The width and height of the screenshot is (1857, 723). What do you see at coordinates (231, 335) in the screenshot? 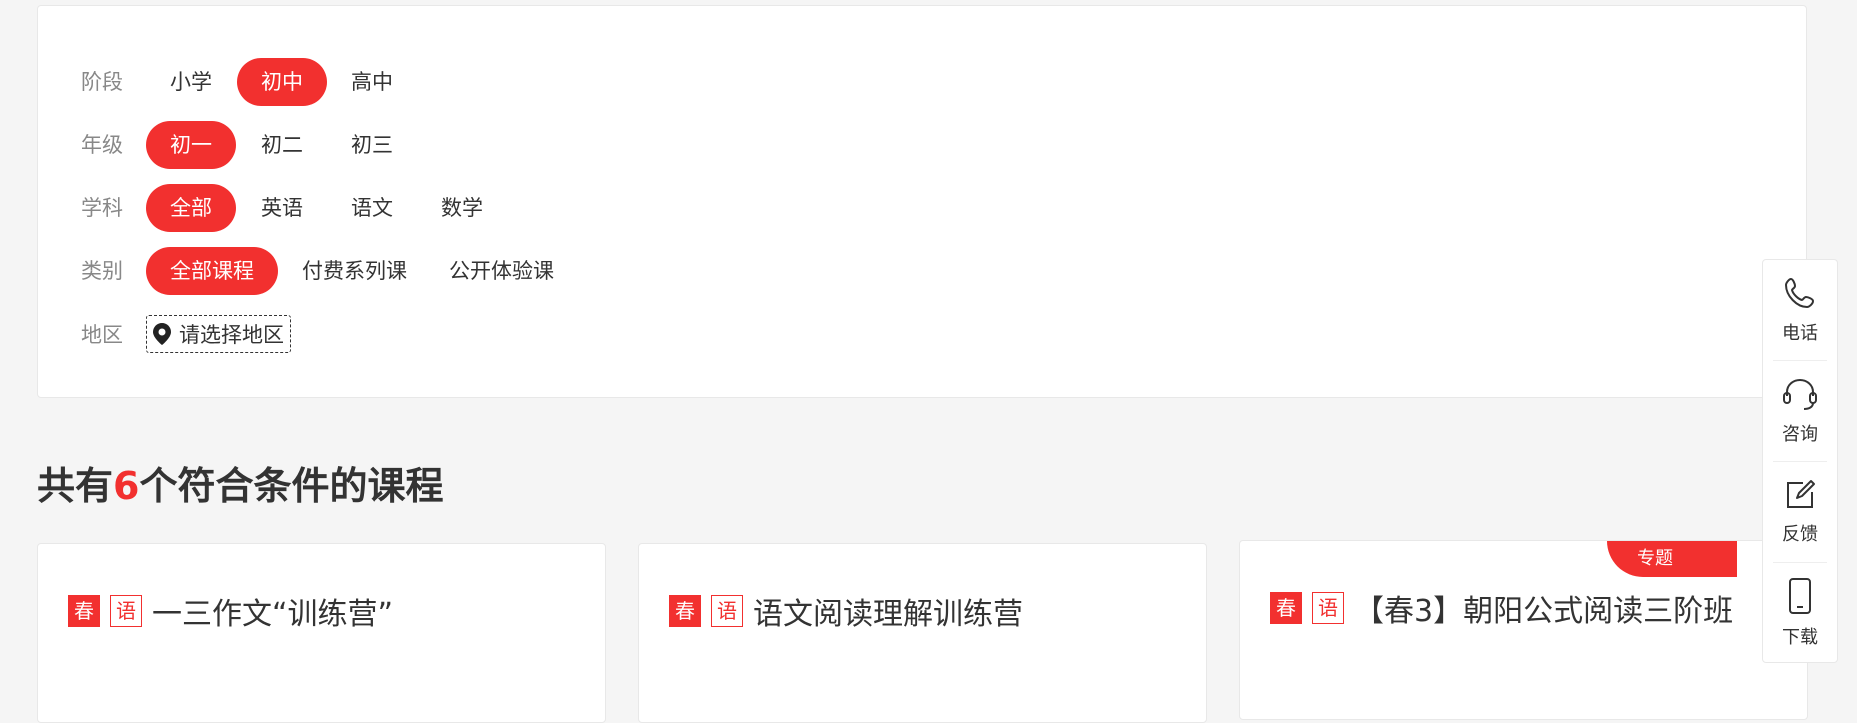
I see `region-select-label: 请选择地区` at bounding box center [231, 335].